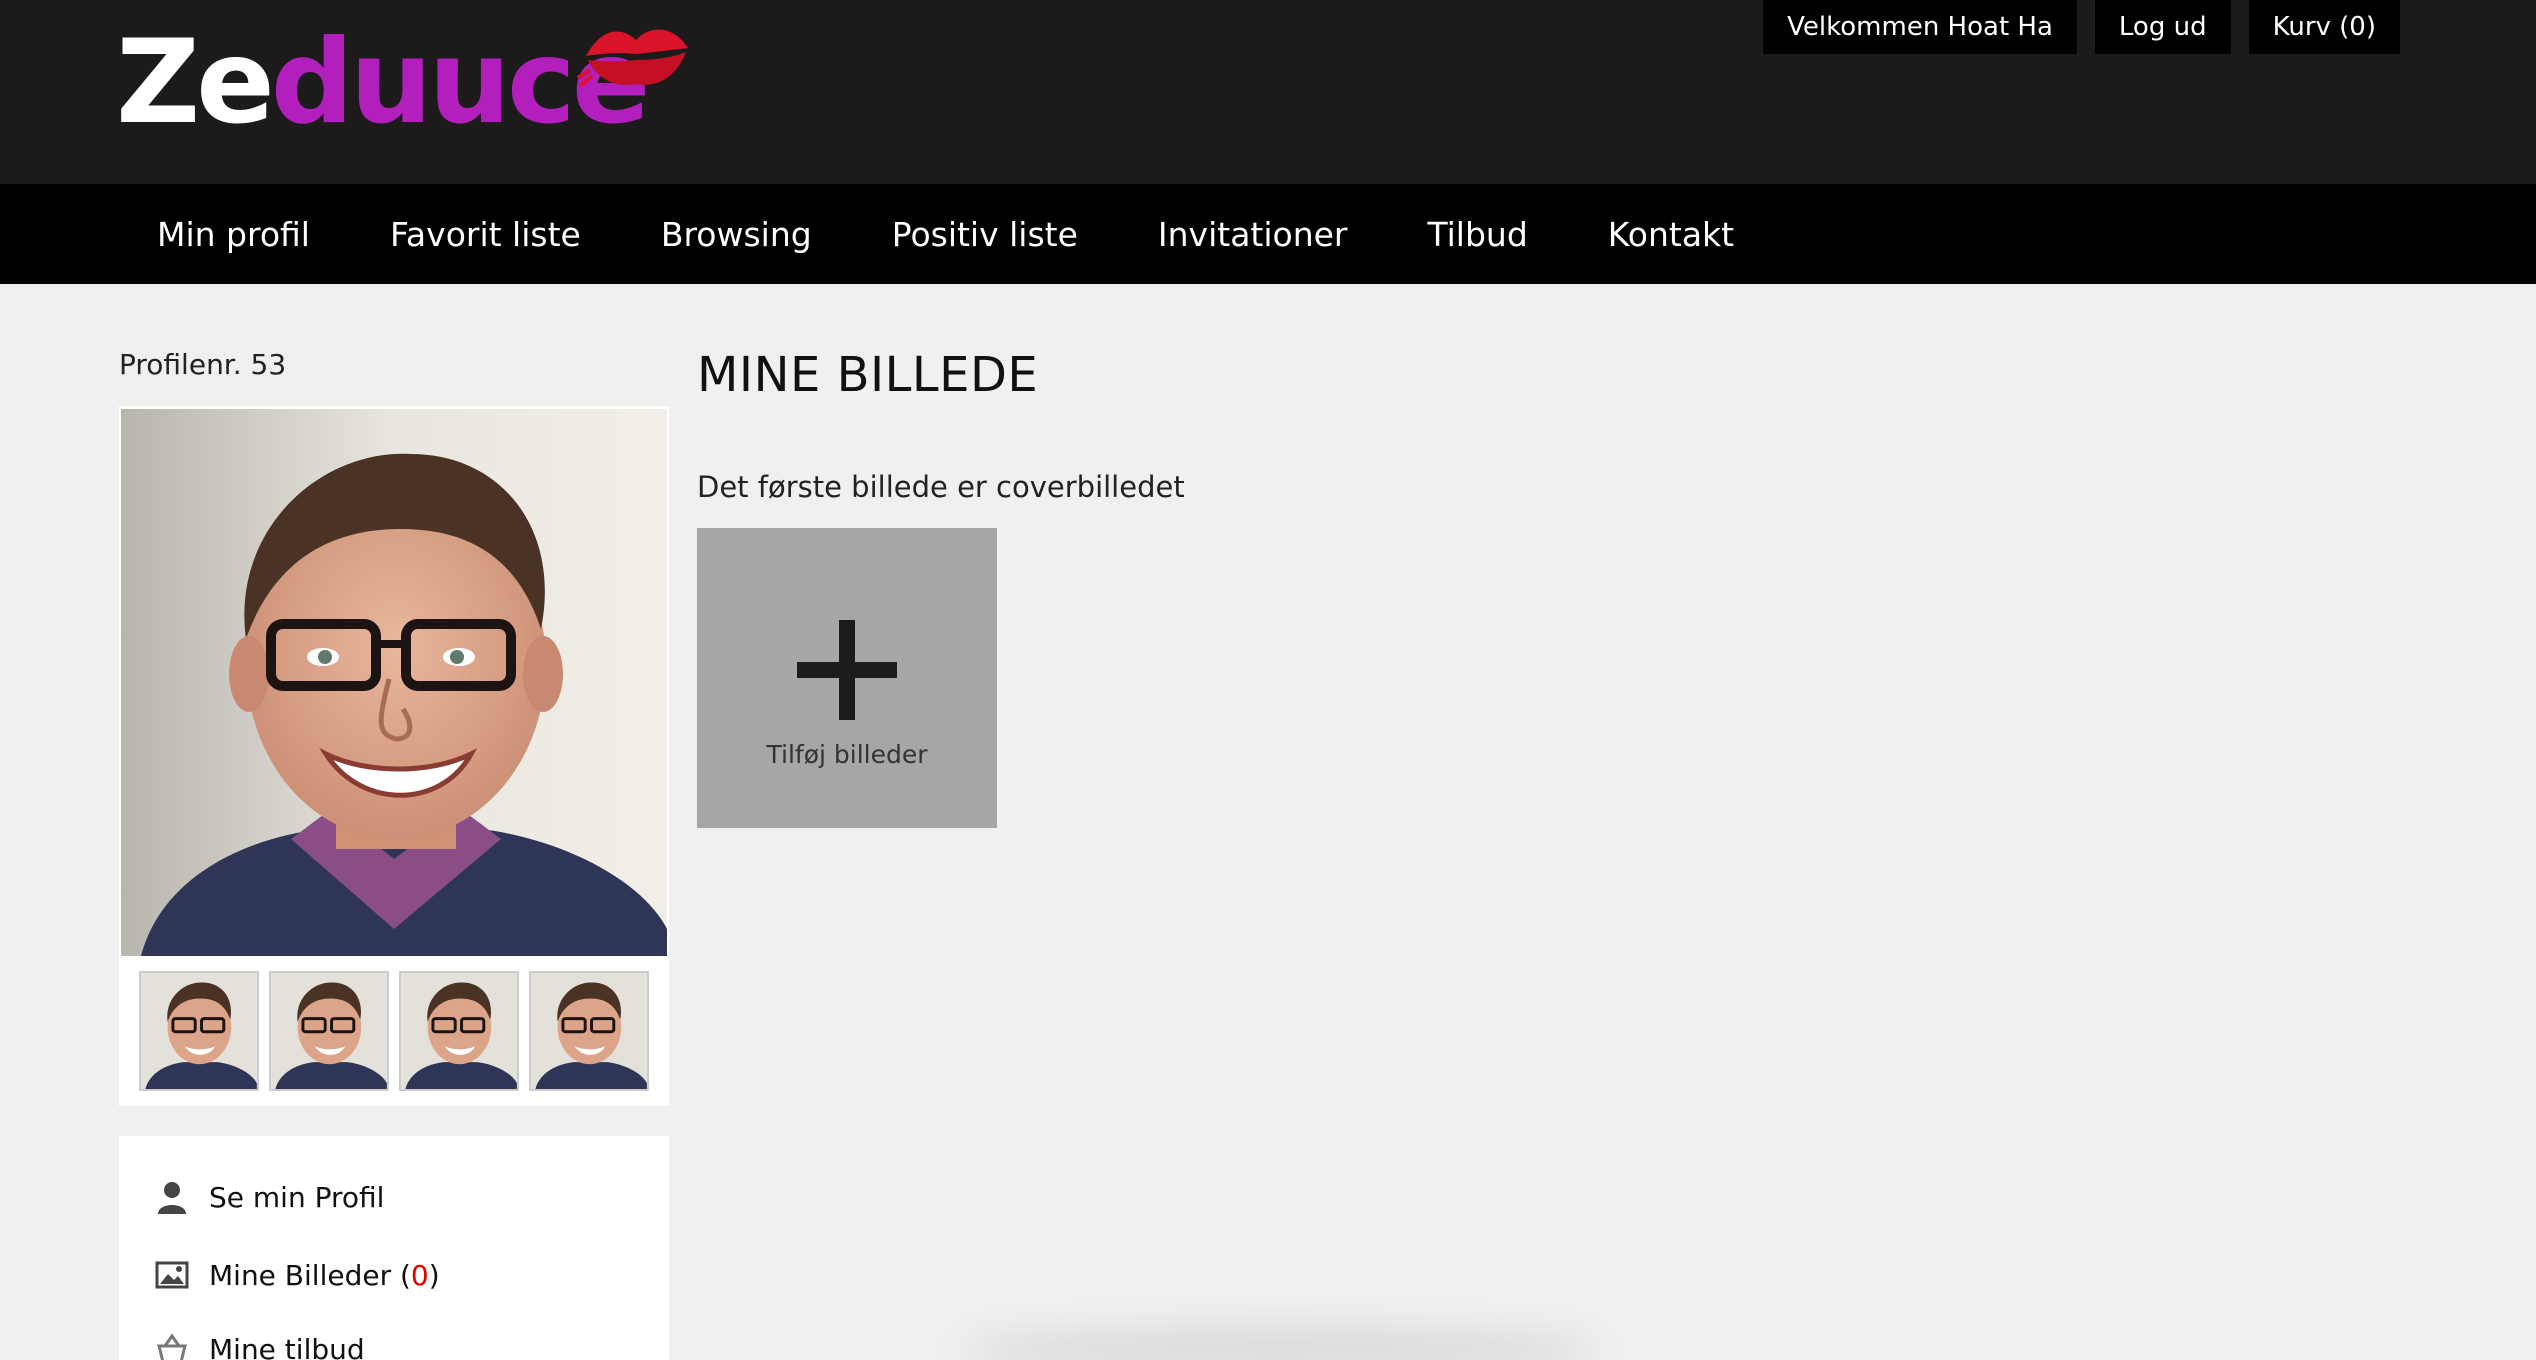  What do you see at coordinates (485, 234) in the screenshot?
I see `nav-item-favorit-liste: Favorit liste` at bounding box center [485, 234].